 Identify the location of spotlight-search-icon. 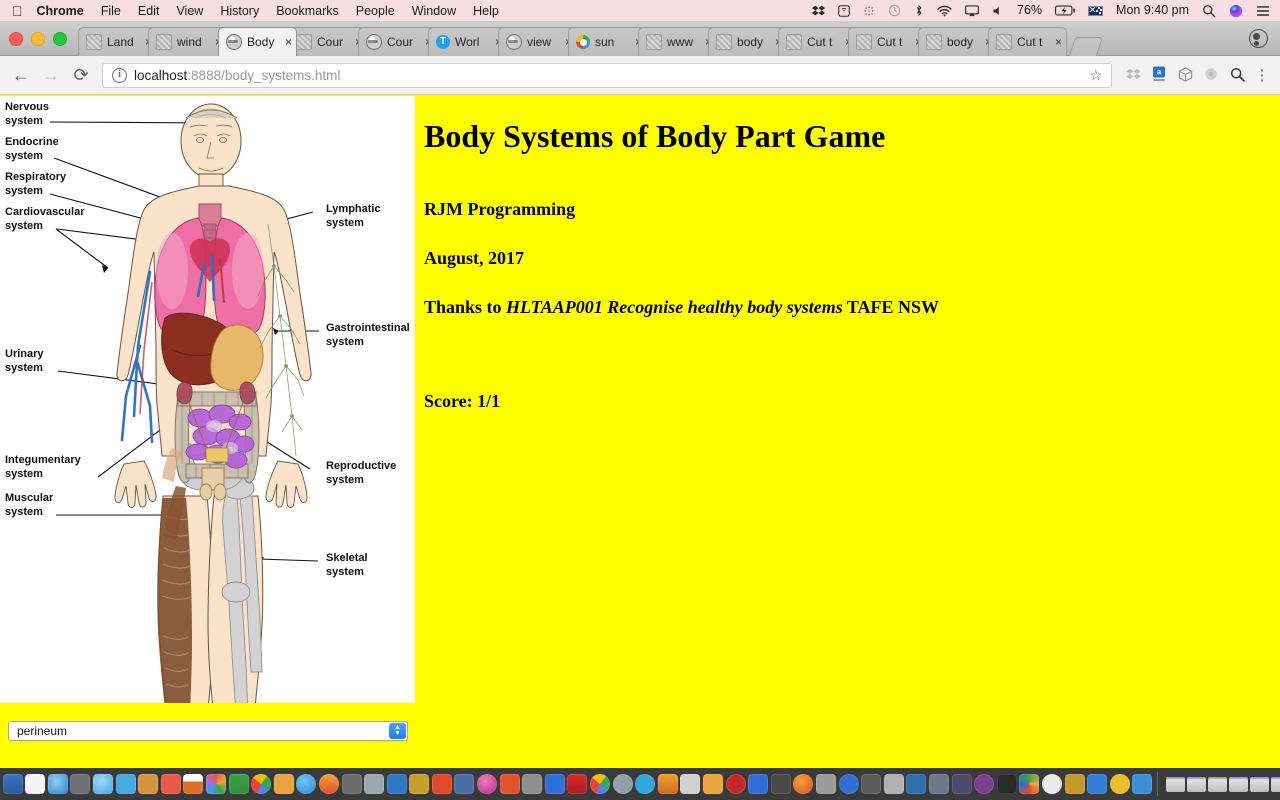
(1209, 11).